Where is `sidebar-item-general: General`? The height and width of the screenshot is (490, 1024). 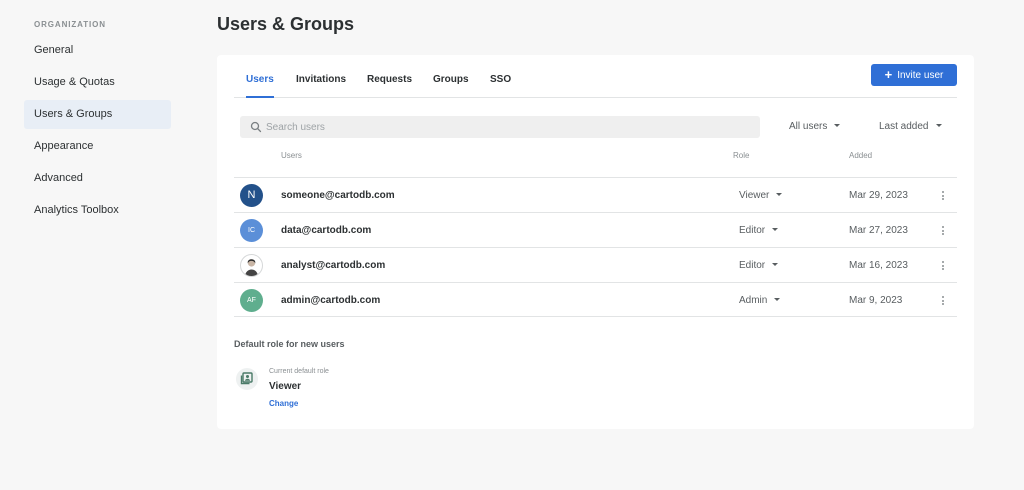 sidebar-item-general: General is located at coordinates (97, 50).